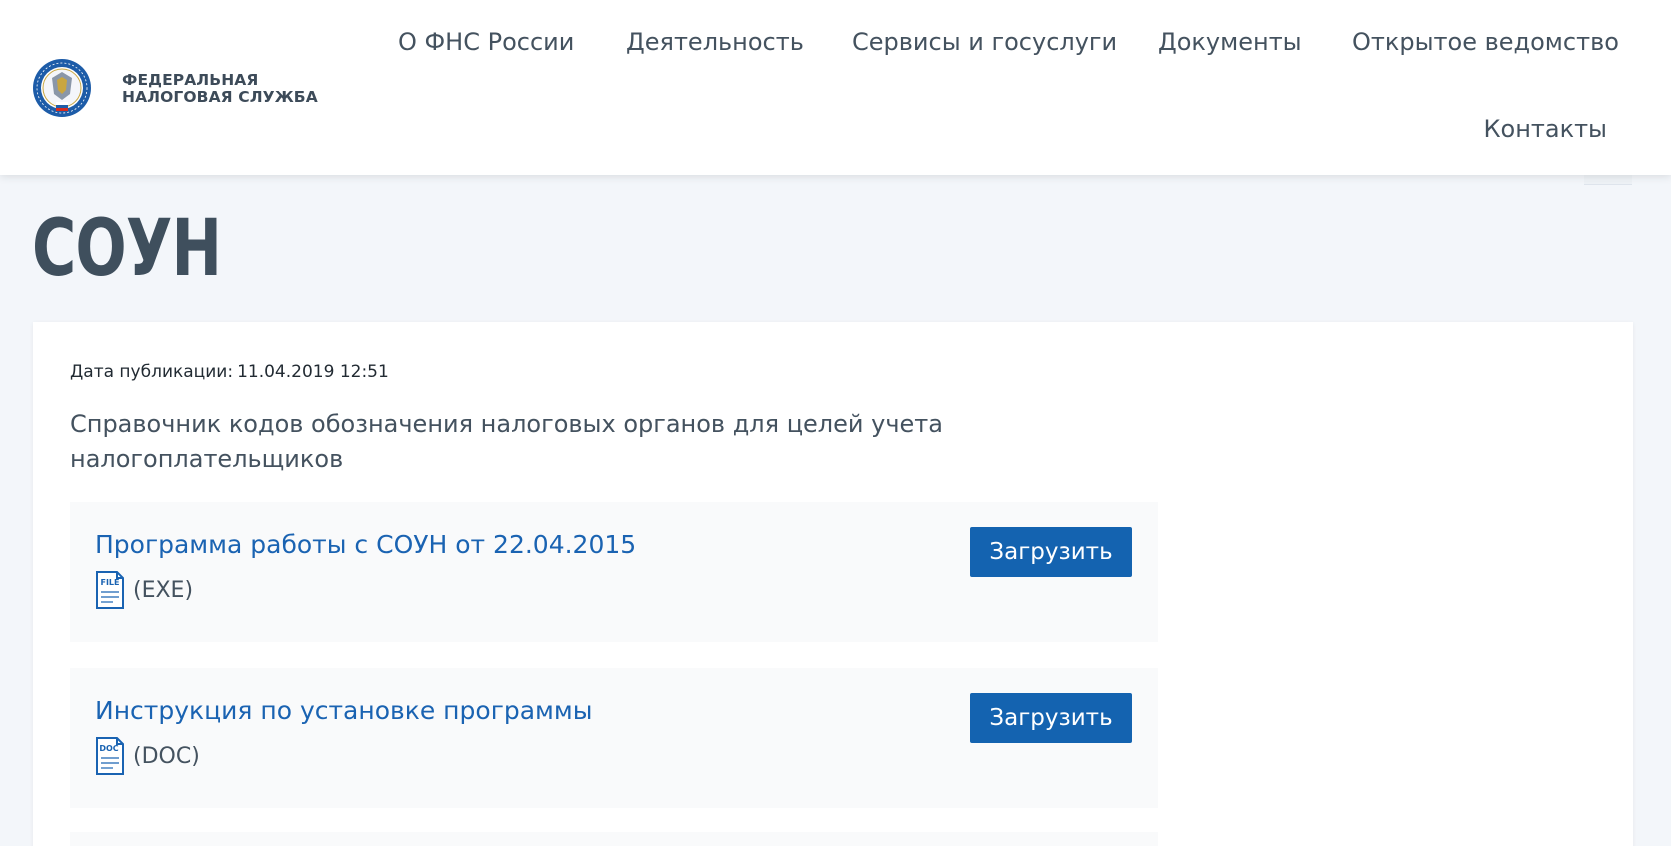 The height and width of the screenshot is (846, 1671). Describe the element at coordinates (152, 372) in the screenshot. I see `publication-date-label: Дата публикации:` at that location.